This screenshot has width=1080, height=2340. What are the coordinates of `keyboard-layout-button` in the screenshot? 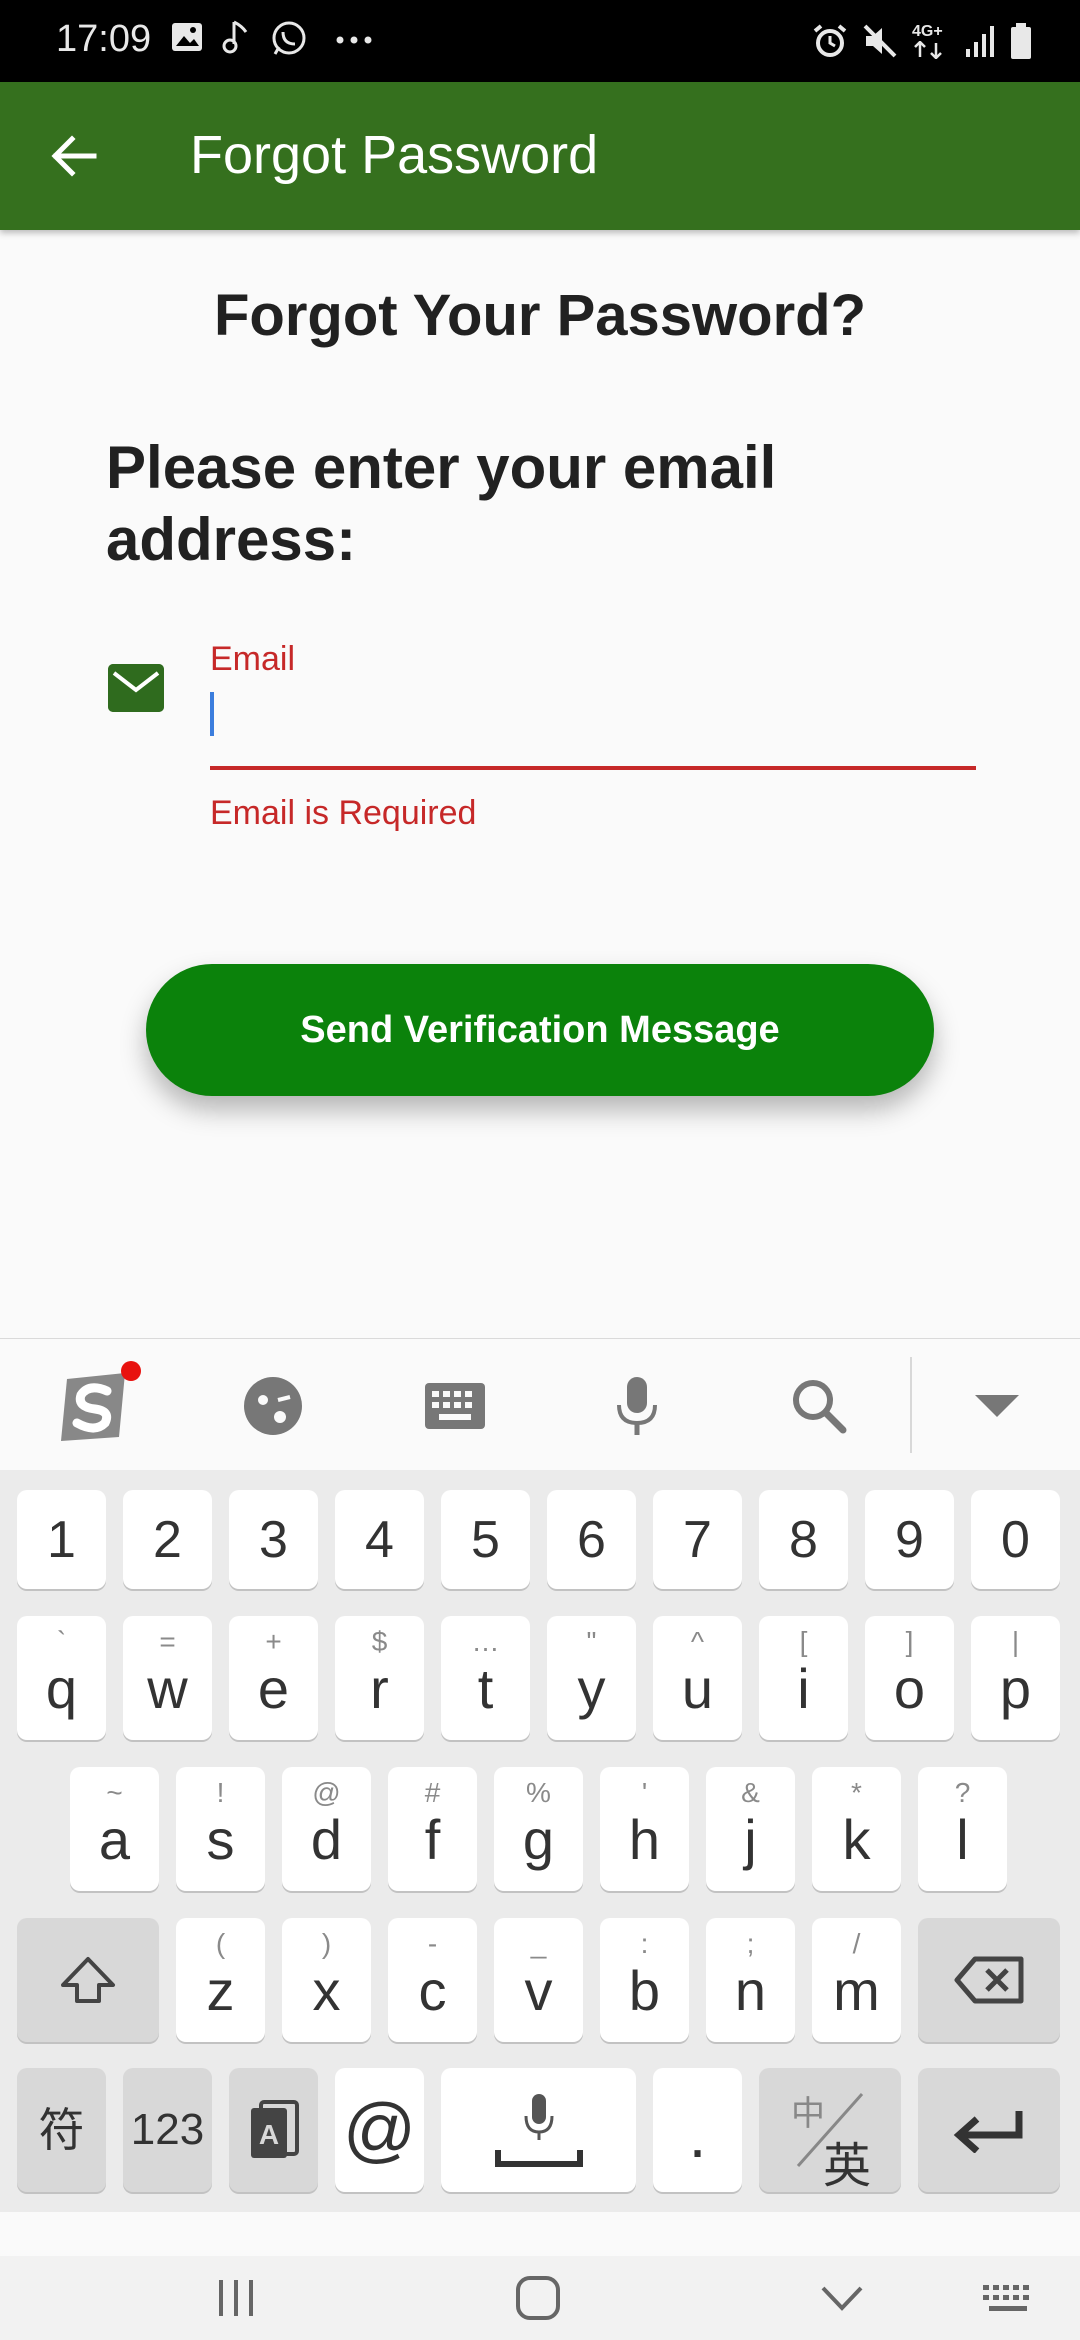 It's located at (455, 1406).